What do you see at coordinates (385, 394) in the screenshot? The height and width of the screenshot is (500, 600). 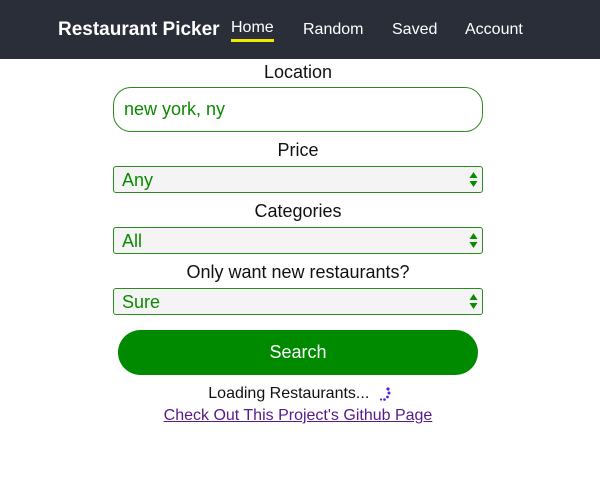 I see `loading-spinner-icon` at bounding box center [385, 394].